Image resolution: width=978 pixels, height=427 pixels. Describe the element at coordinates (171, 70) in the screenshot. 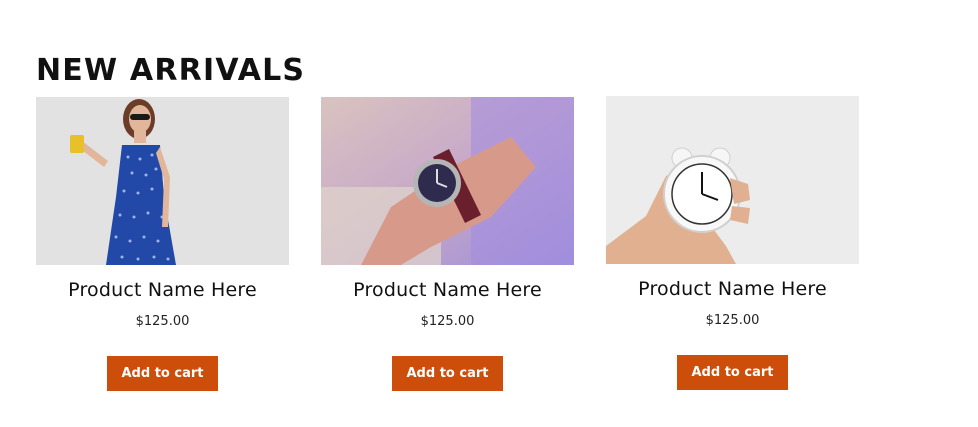

I see `section-title: NEW ARRIVALS` at that location.